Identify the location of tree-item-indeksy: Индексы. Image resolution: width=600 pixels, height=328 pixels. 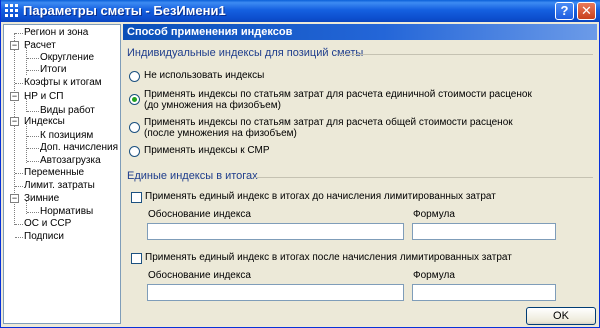
(44, 122).